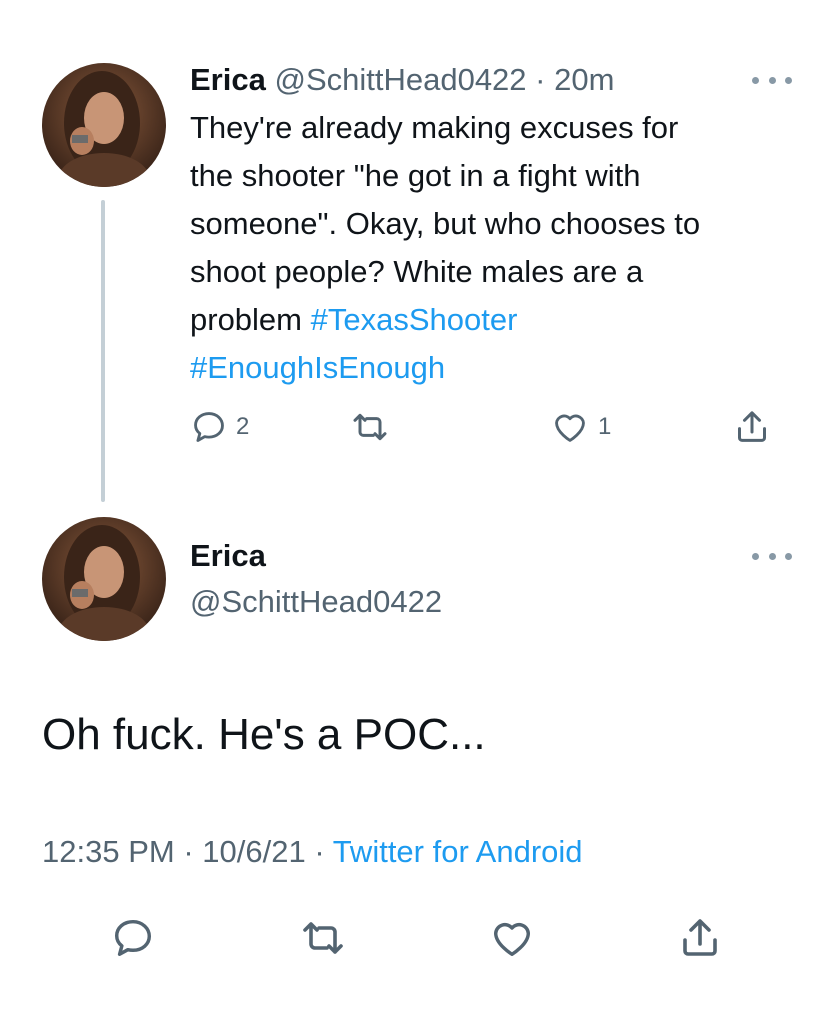 The image size is (837, 1024). I want to click on tweet-date: 10/6/21, so click(253, 851).